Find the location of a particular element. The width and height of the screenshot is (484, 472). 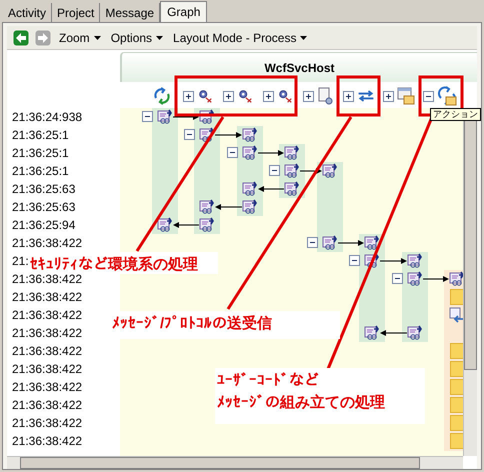

callout-label: ﾕｰｻﾞｰｺｰﾄﾞなど ﾒｯｾｰｼﾞの組み立ての処理 is located at coordinates (320, 396).